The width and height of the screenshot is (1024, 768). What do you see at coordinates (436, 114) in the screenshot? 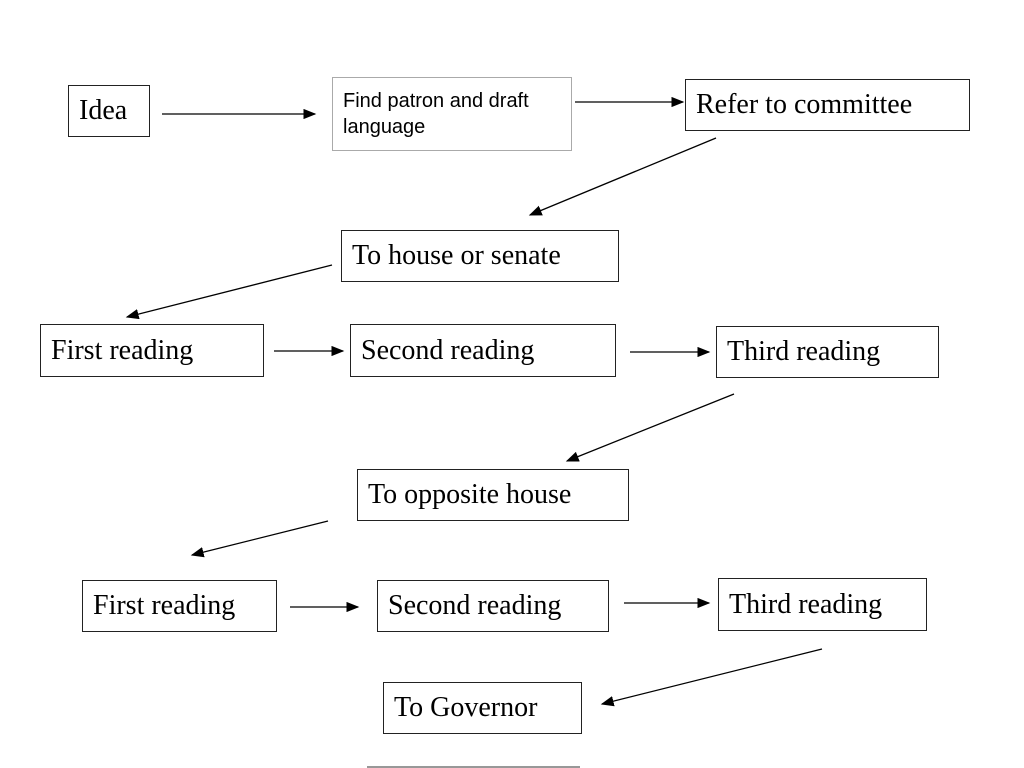
I see `node-label: Find patron and draft language` at bounding box center [436, 114].